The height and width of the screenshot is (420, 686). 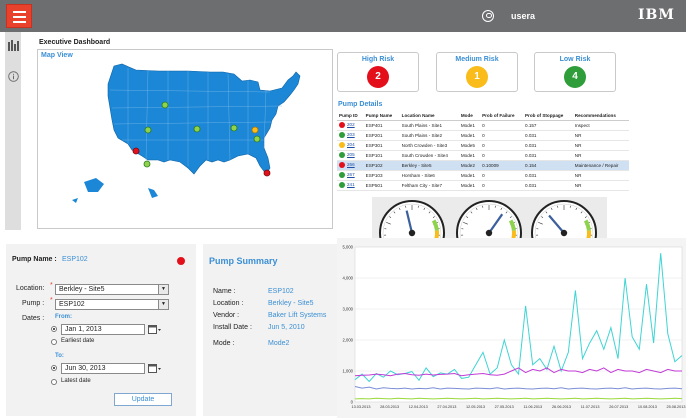 I want to click on pump-summary-title: Pump Summary, so click(x=243, y=261).